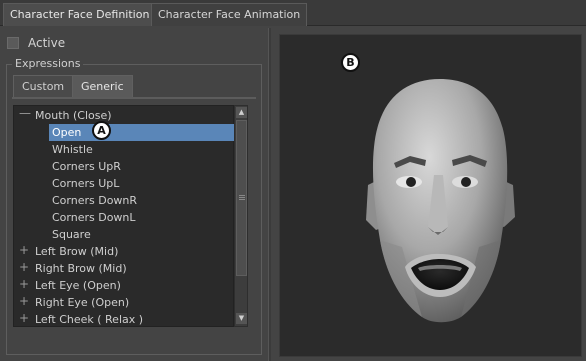 The height and width of the screenshot is (361, 586). What do you see at coordinates (82, 302) in the screenshot?
I see `tree-item-right-eye: Right Eye (Open)` at bounding box center [82, 302].